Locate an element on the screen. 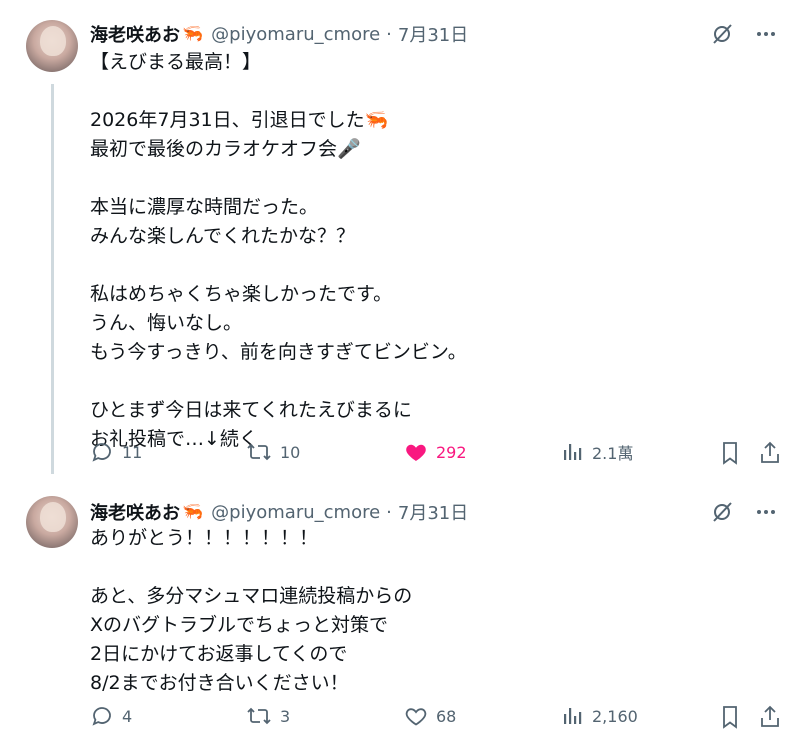 The image size is (800, 748). repost-count: 10 is located at coordinates (290, 452).